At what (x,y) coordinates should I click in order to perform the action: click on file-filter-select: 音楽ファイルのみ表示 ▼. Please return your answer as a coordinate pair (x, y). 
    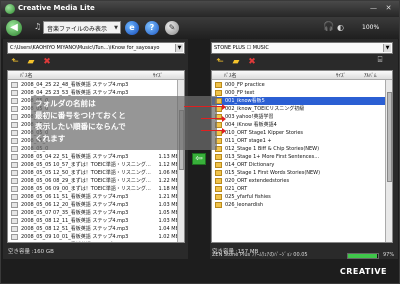
    Looking at the image, I should click on (82, 27).